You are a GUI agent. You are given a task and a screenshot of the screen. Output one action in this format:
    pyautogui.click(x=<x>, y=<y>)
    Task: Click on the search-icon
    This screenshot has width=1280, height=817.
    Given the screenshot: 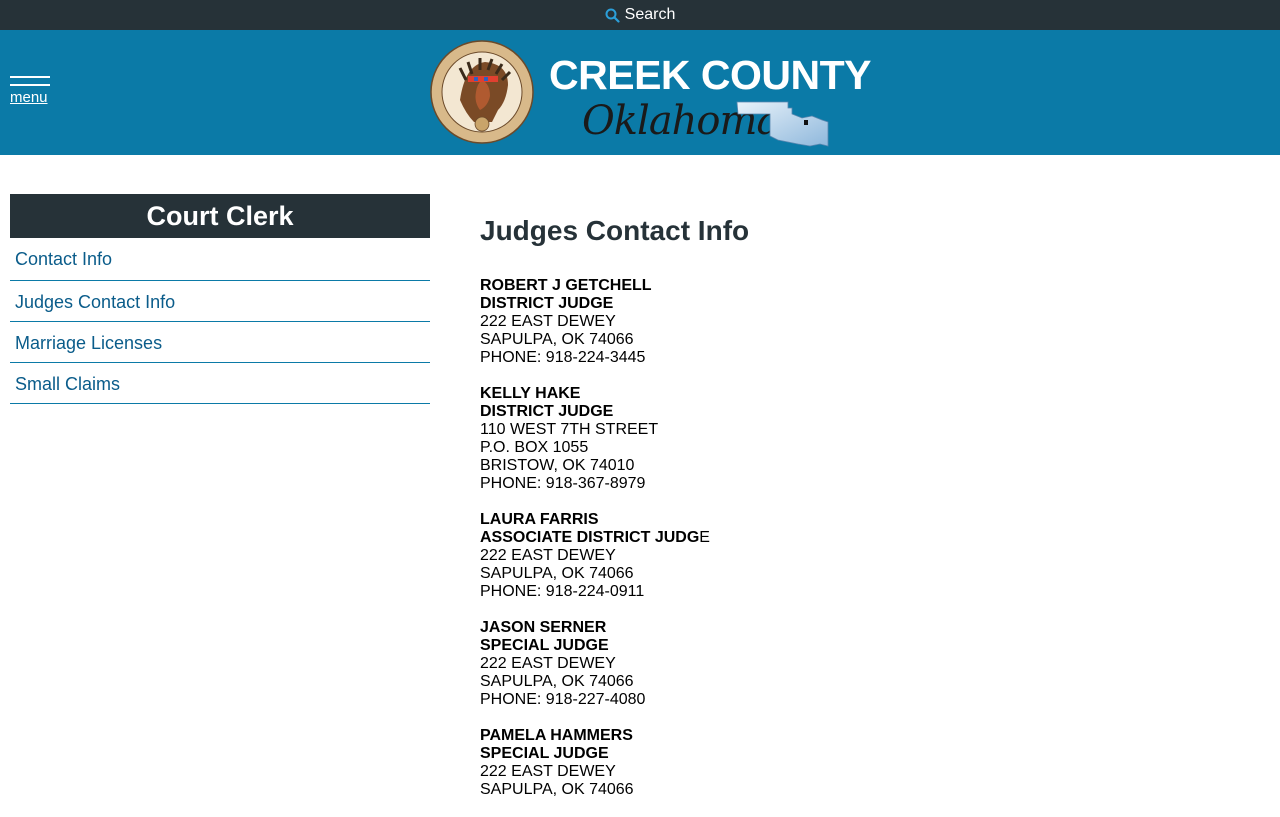 What is the action you would take?
    pyautogui.click(x=612, y=15)
    